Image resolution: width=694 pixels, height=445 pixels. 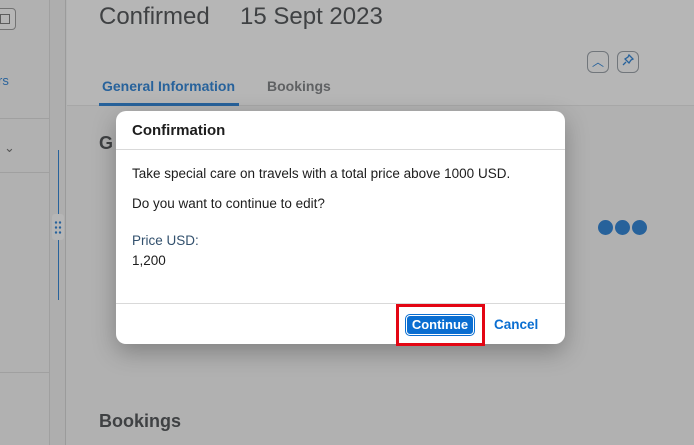 I want to click on price-label: Price USD:, so click(x=165, y=240).